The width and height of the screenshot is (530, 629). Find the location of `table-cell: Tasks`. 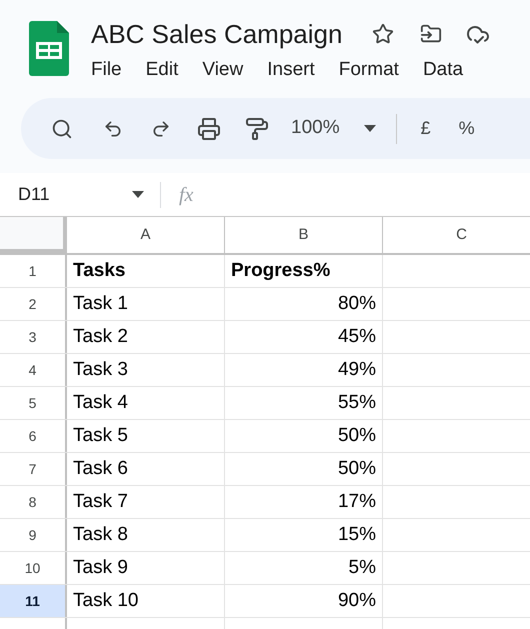

table-cell: Tasks is located at coordinates (146, 271).